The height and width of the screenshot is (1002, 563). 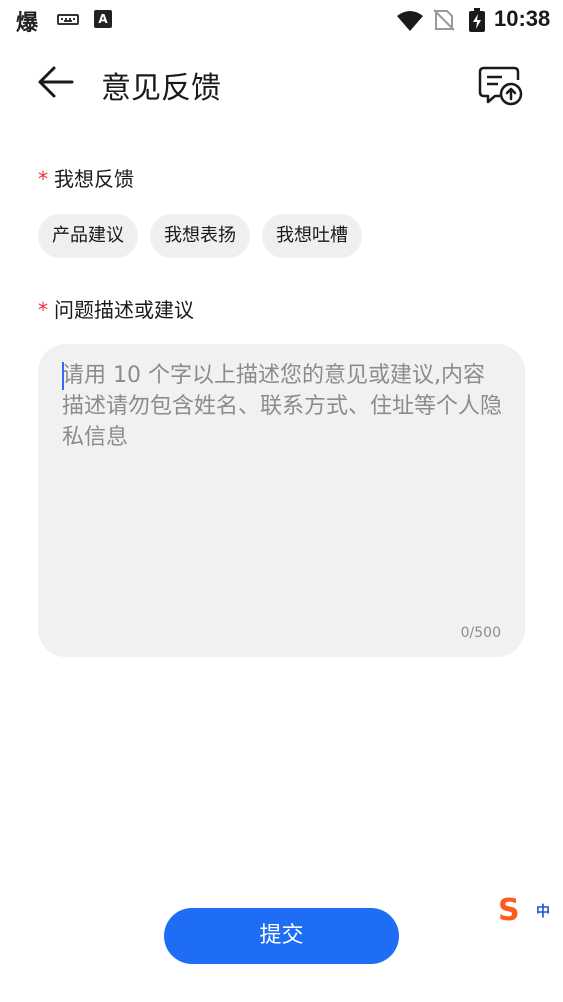 What do you see at coordinates (63, 376) in the screenshot?
I see `text-caret` at bounding box center [63, 376].